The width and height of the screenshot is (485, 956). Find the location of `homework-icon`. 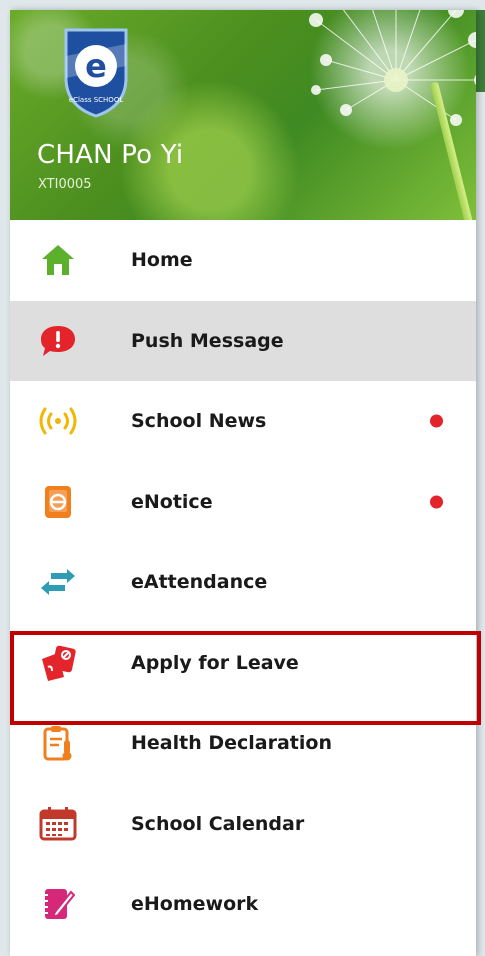

homework-icon is located at coordinates (58, 904).